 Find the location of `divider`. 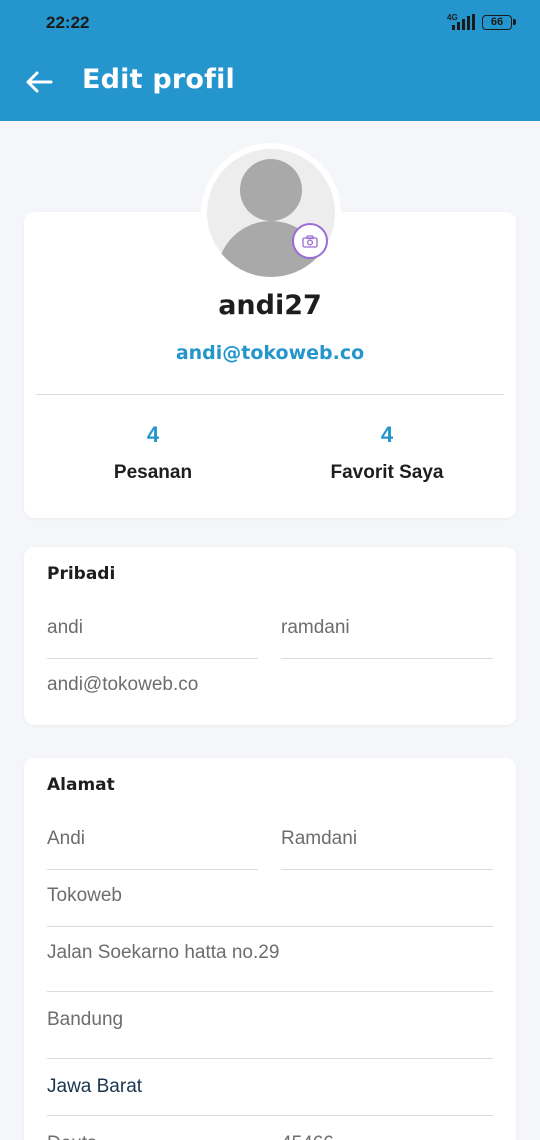

divider is located at coordinates (270, 394).